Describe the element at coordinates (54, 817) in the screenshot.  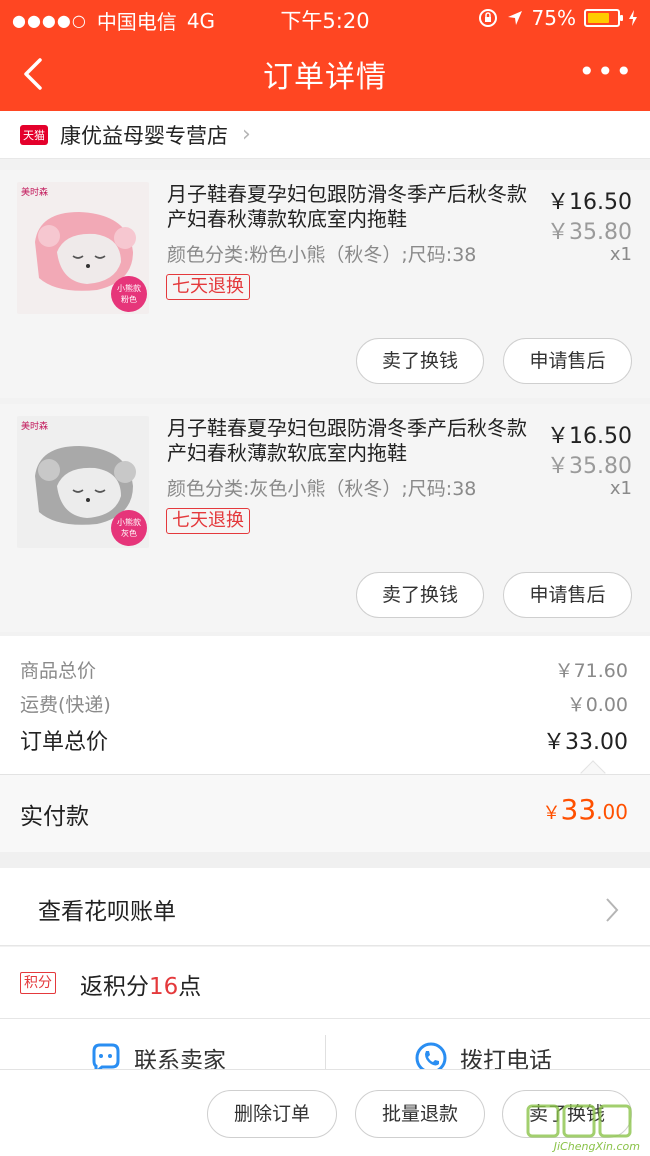
I see `paid-label: 实付款` at that location.